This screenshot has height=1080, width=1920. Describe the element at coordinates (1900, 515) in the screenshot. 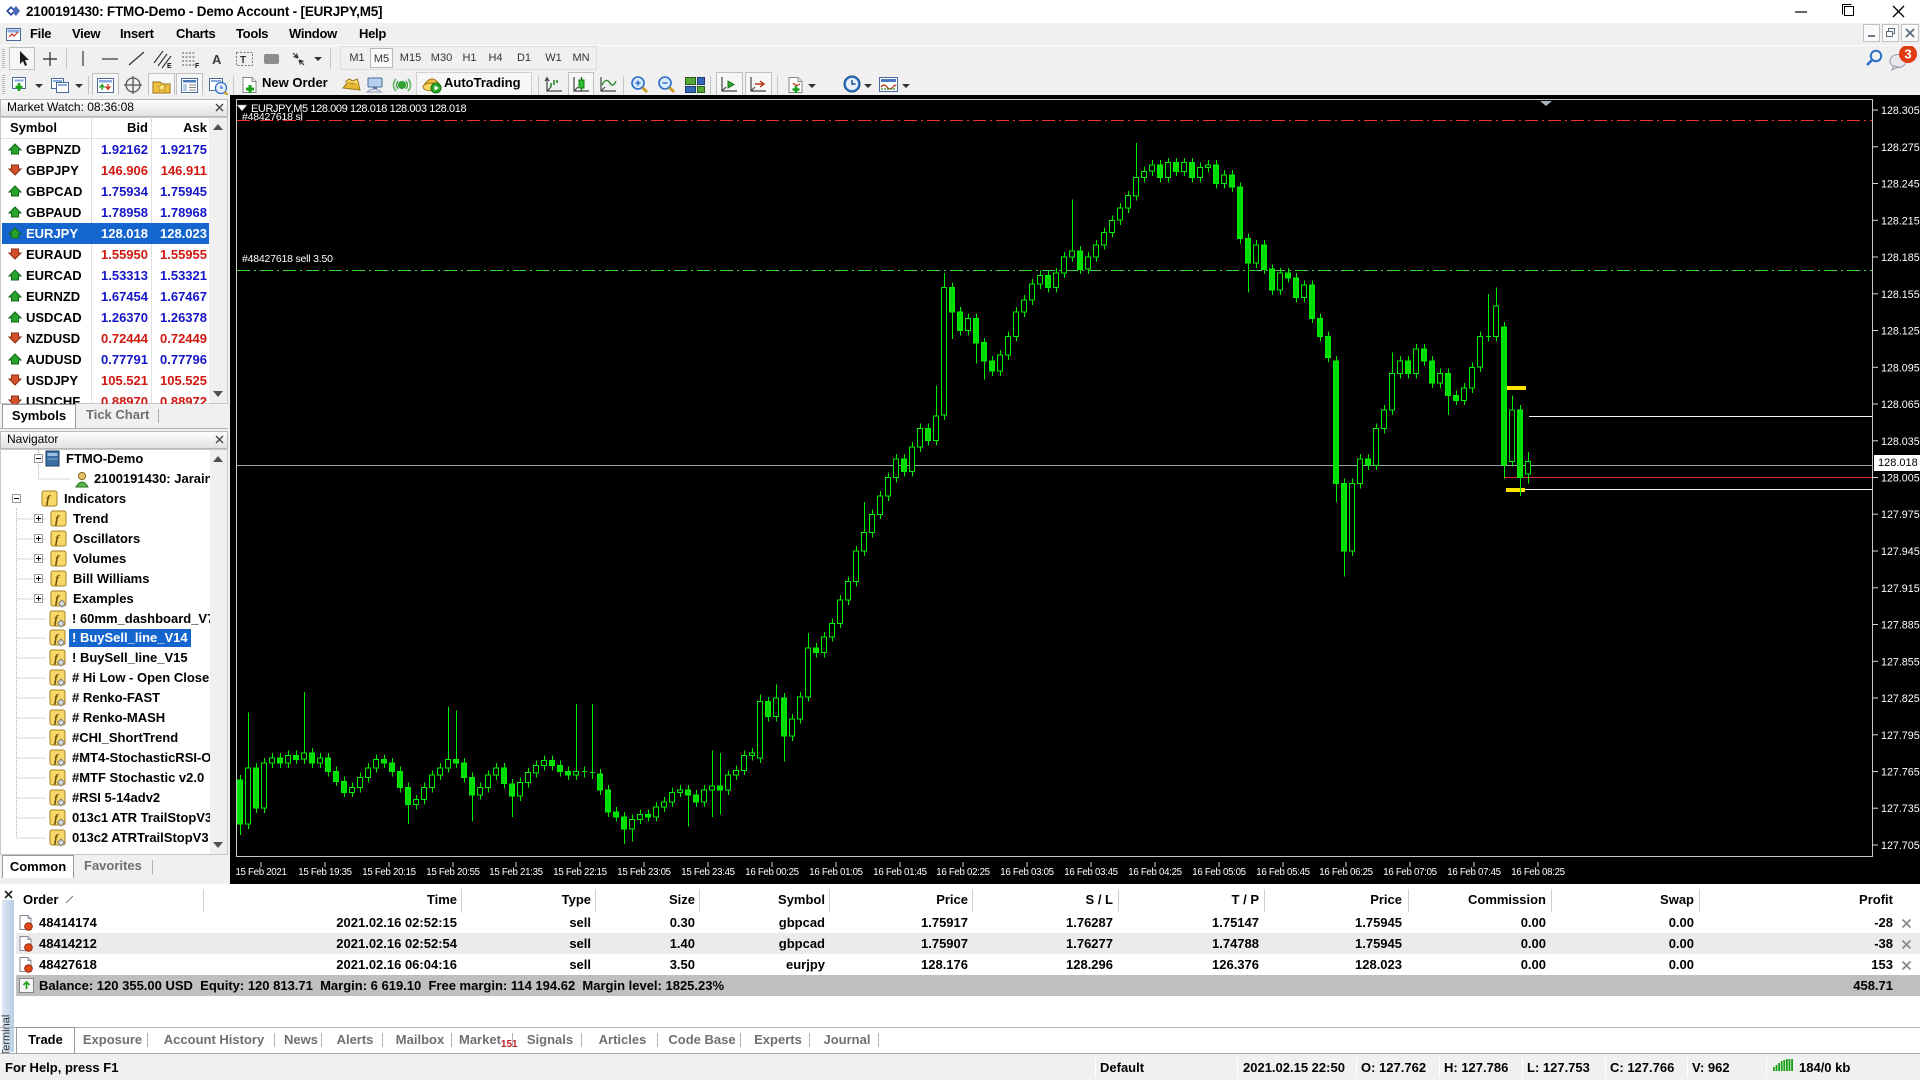

I see `svg-text: 127.975` at that location.